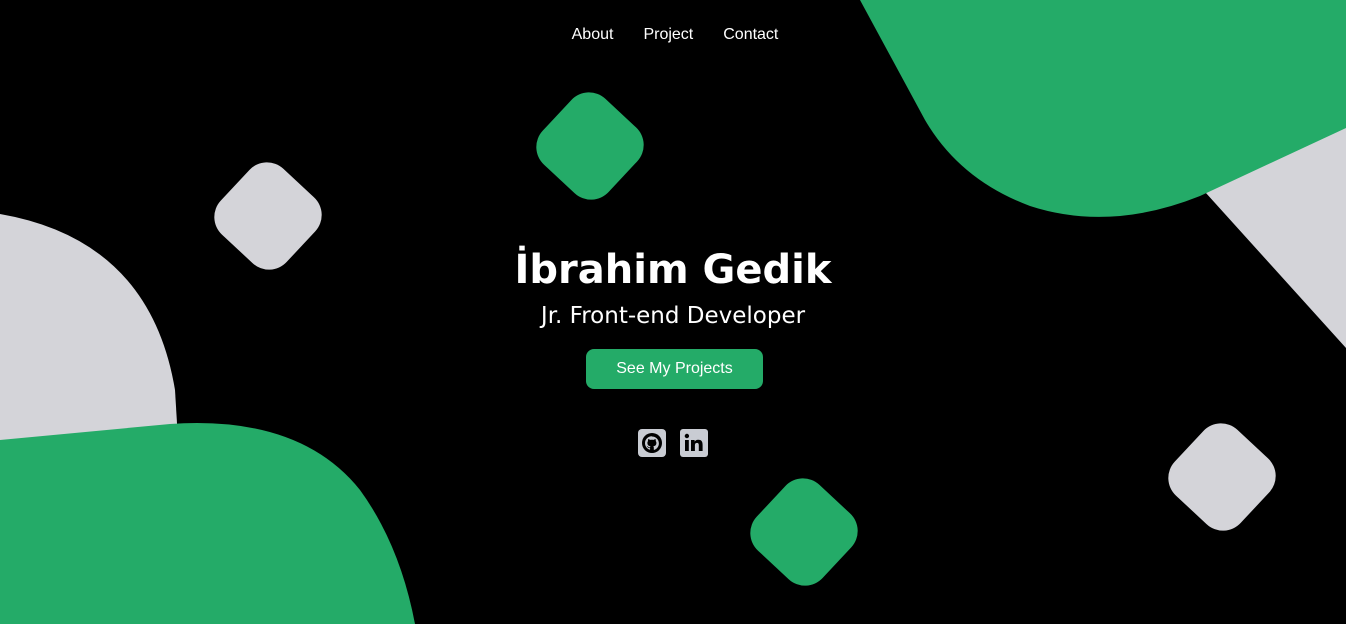 This screenshot has height=624, width=1346. I want to click on social-links, so click(673, 443).